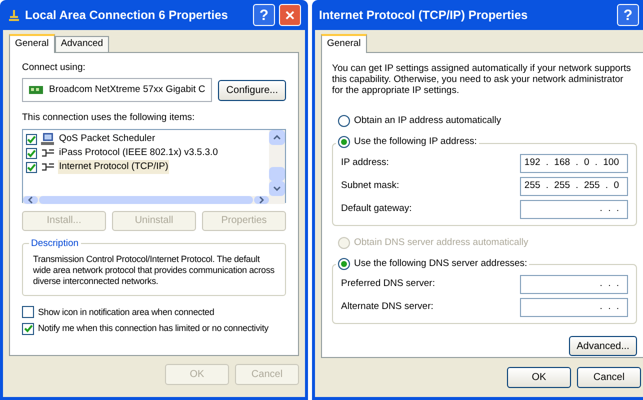  I want to click on radio-label: Obtain DNS server address automatically, so click(441, 243).